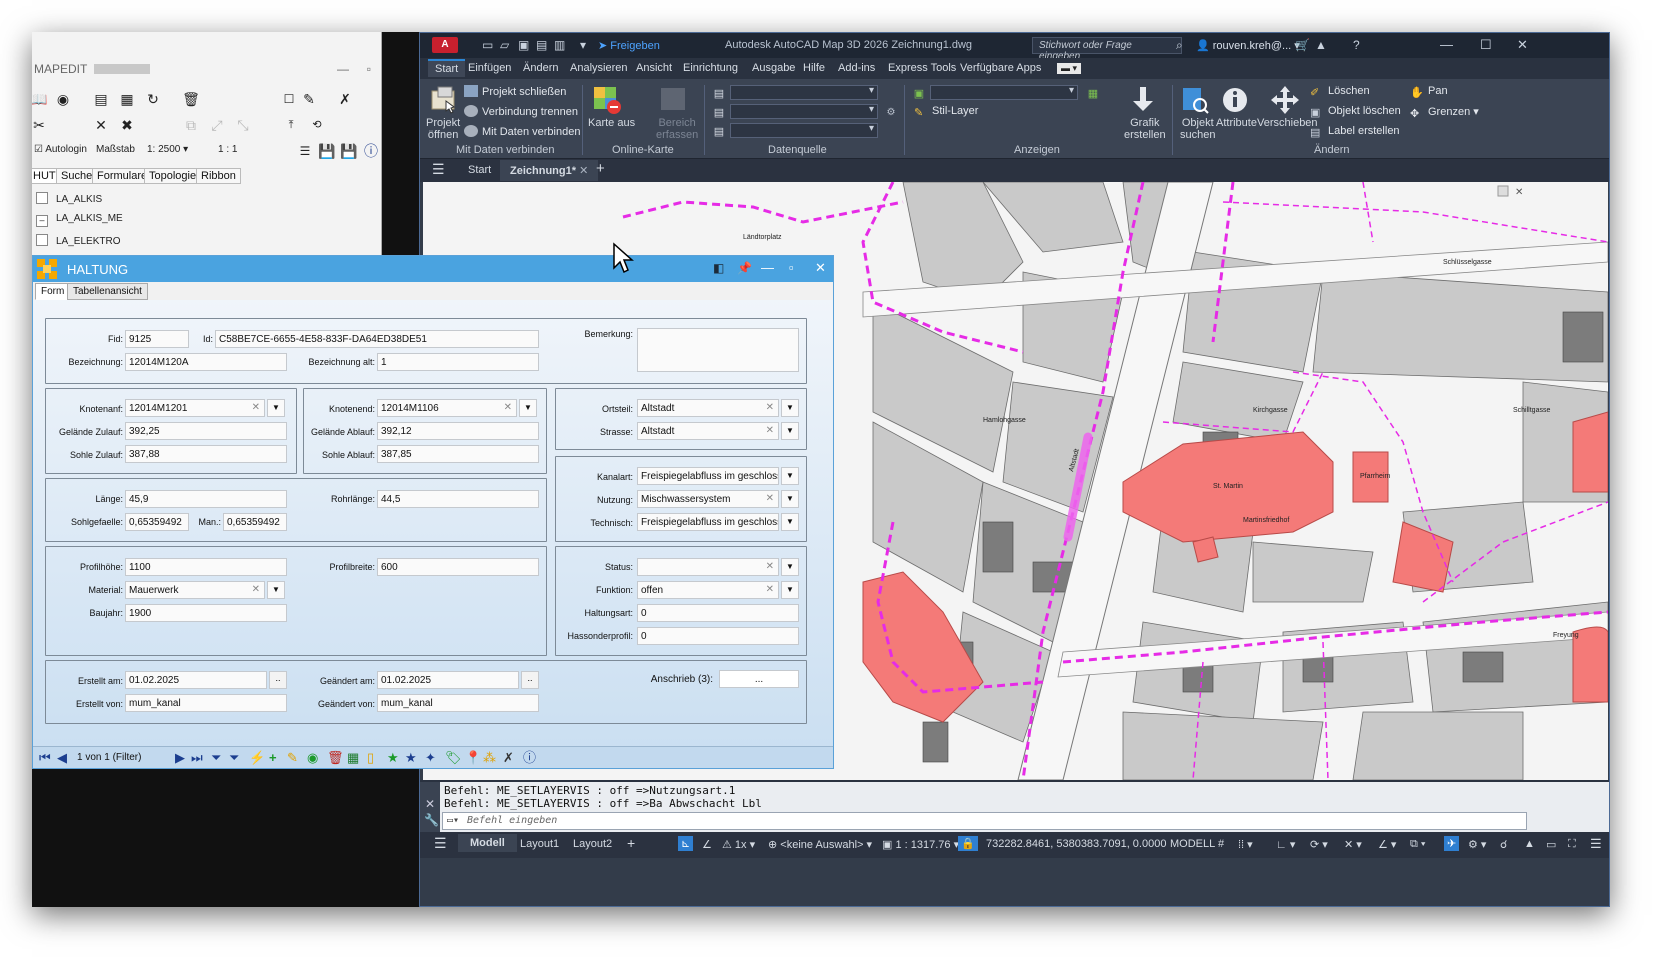  I want to click on add-icon: +, so click(273, 757).